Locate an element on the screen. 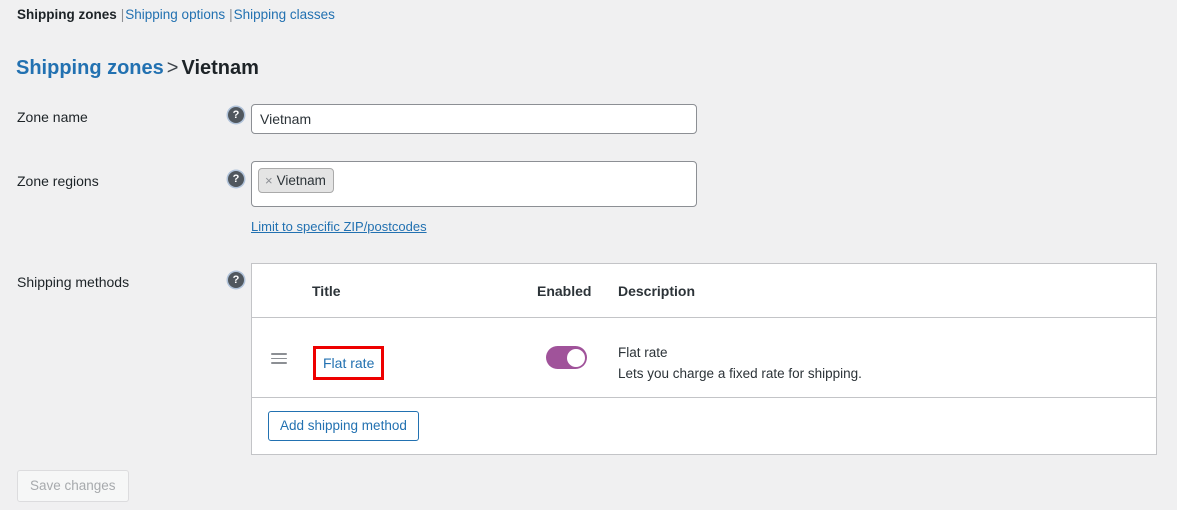 The width and height of the screenshot is (1177, 510). table-header-row: Title Enabled Description is located at coordinates (704, 291).